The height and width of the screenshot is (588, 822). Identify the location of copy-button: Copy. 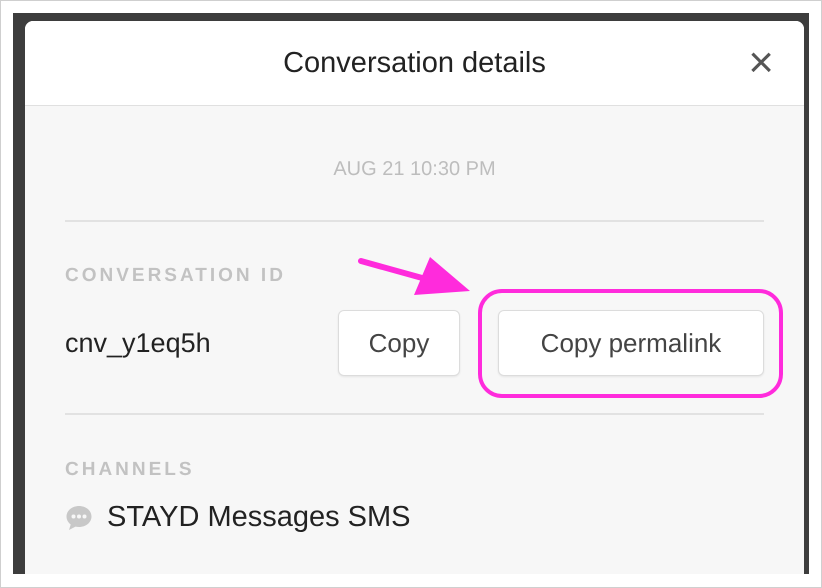
(399, 343).